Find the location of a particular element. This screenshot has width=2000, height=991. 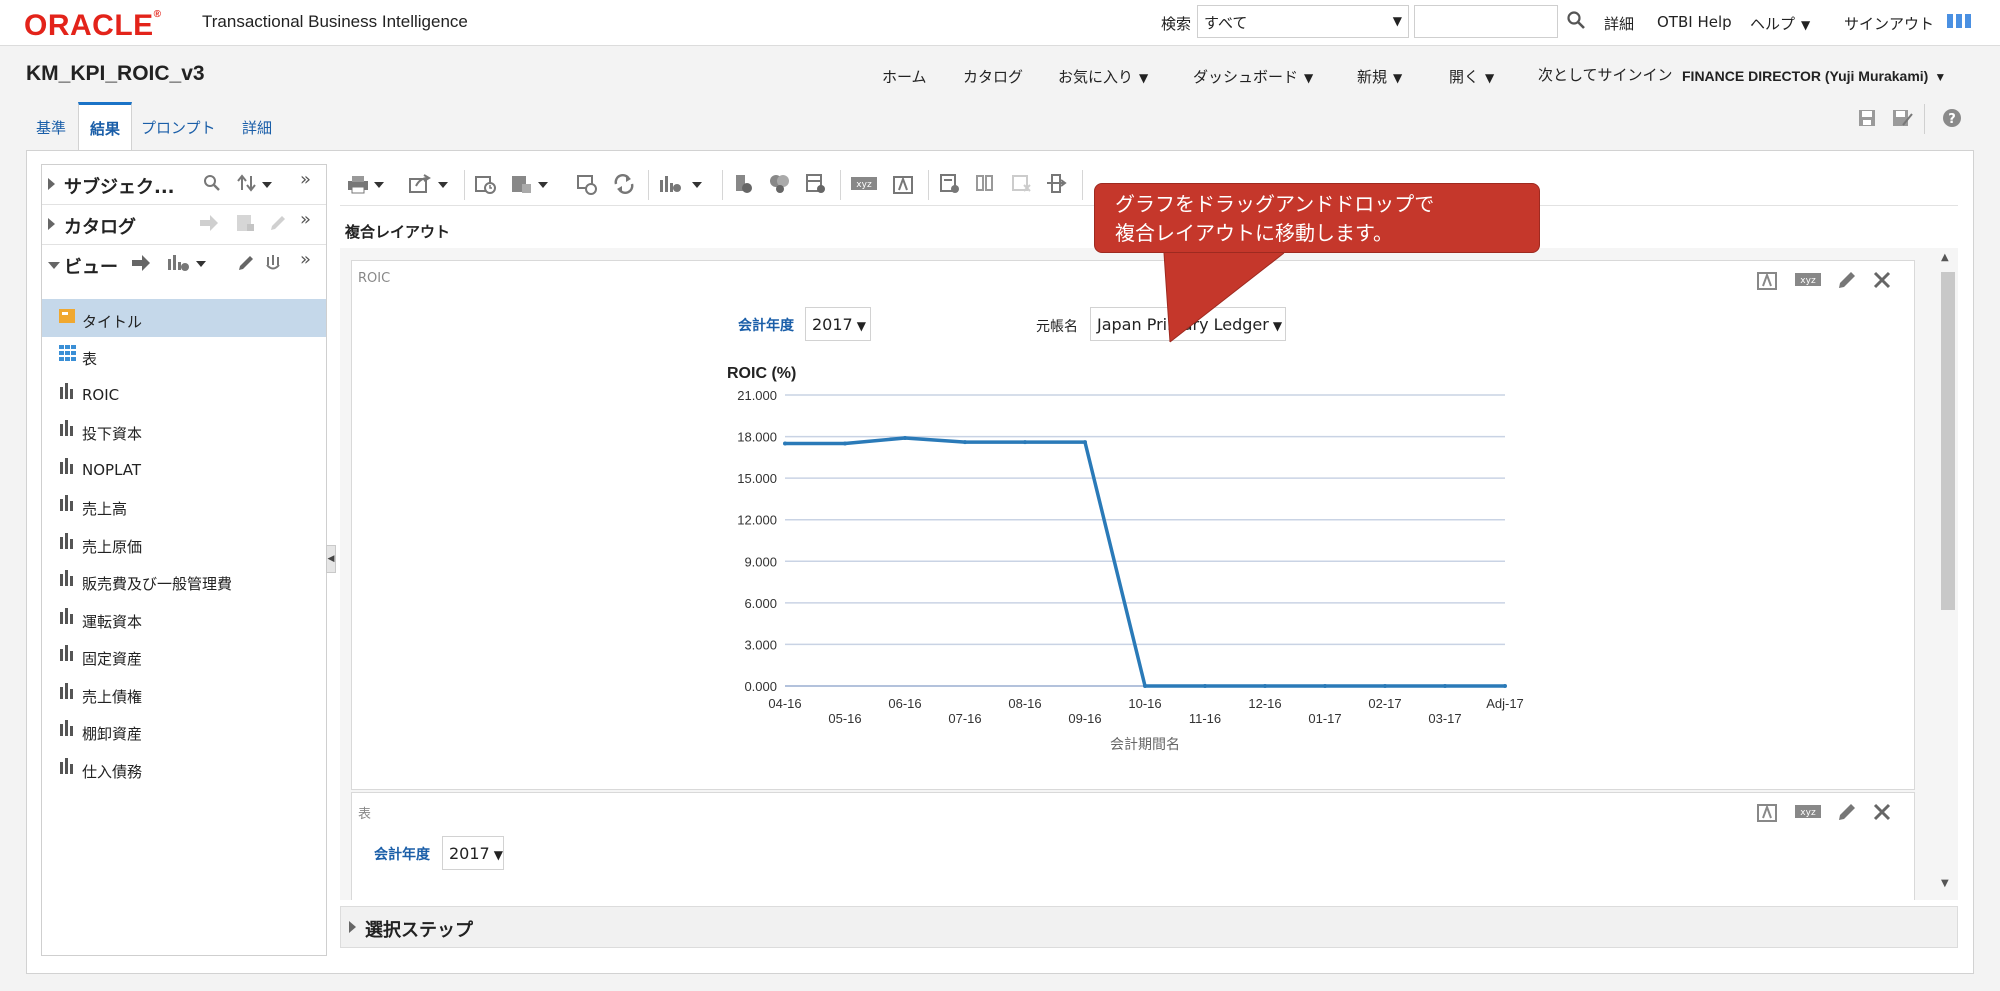

oracle-logo: ORACLE® is located at coordinates (93, 26).